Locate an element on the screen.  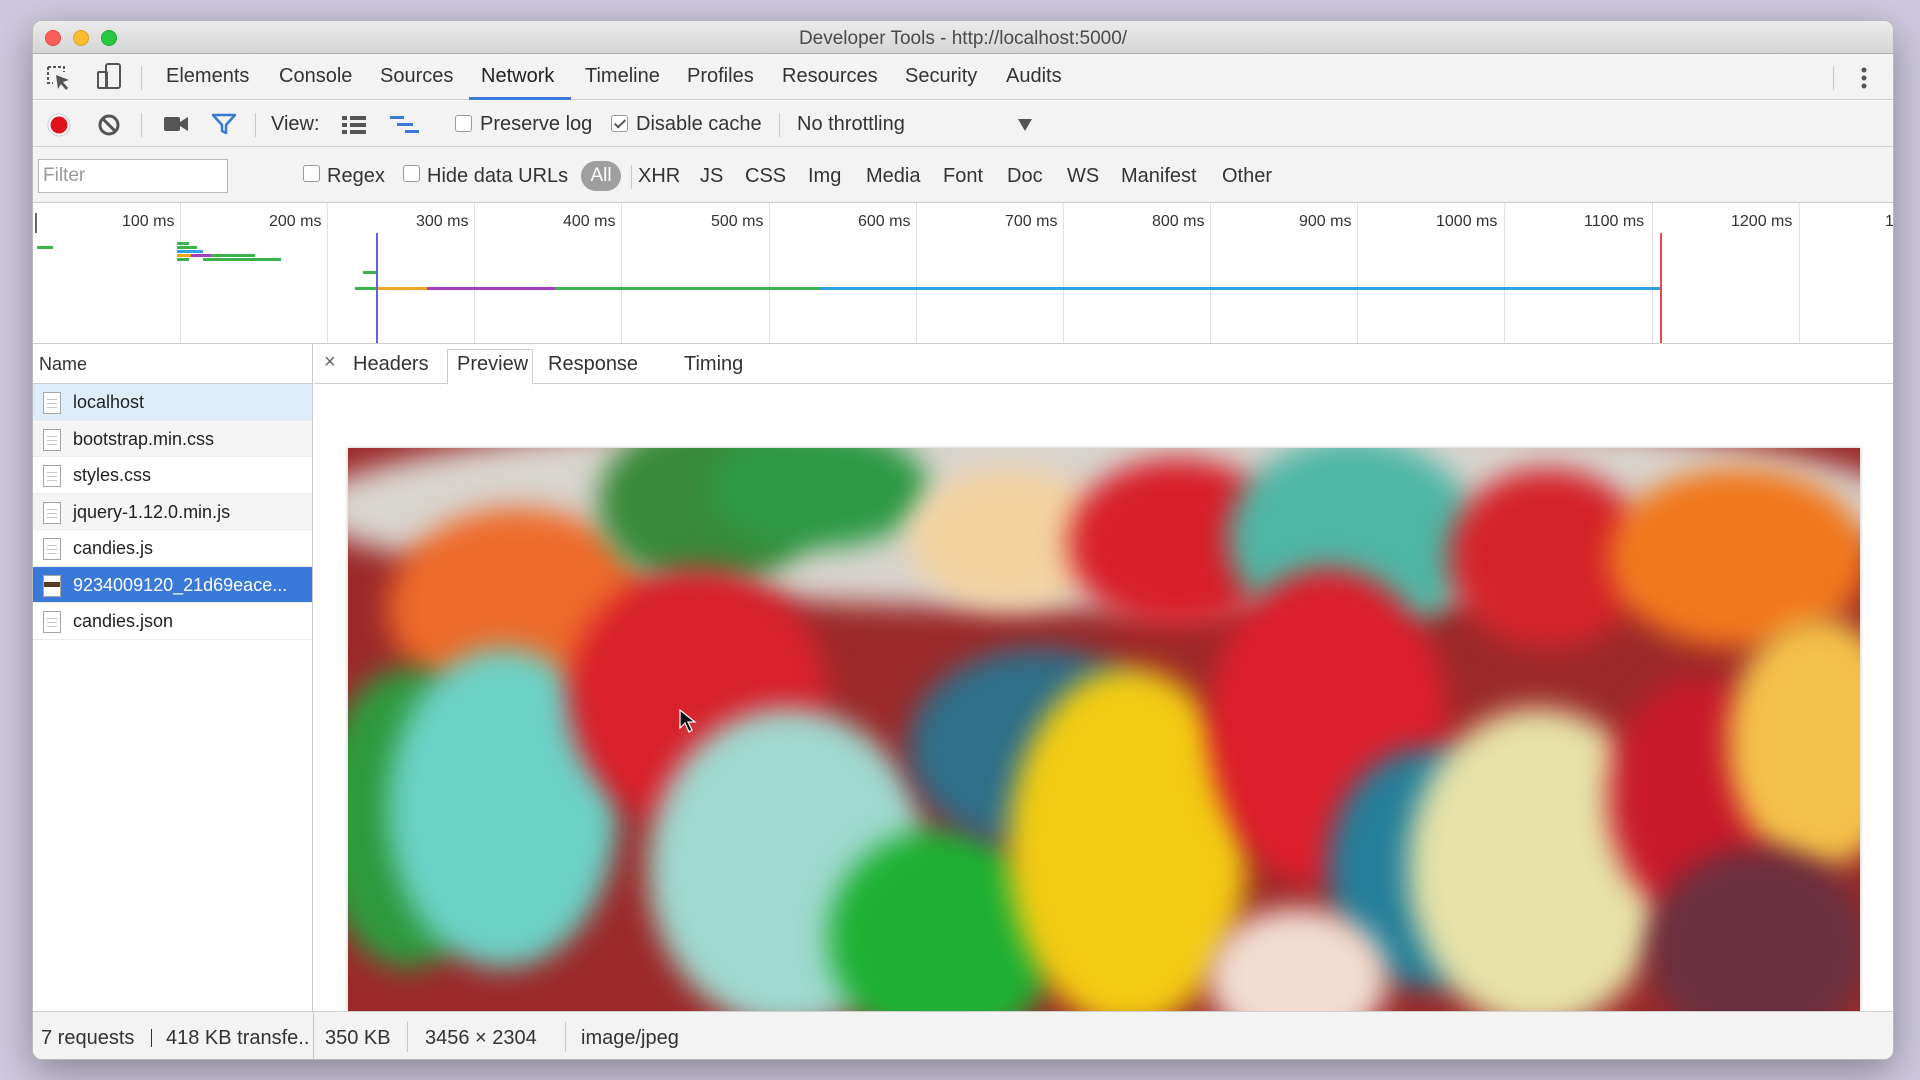
request-row: bootstrap.min.css is located at coordinates (172, 438).